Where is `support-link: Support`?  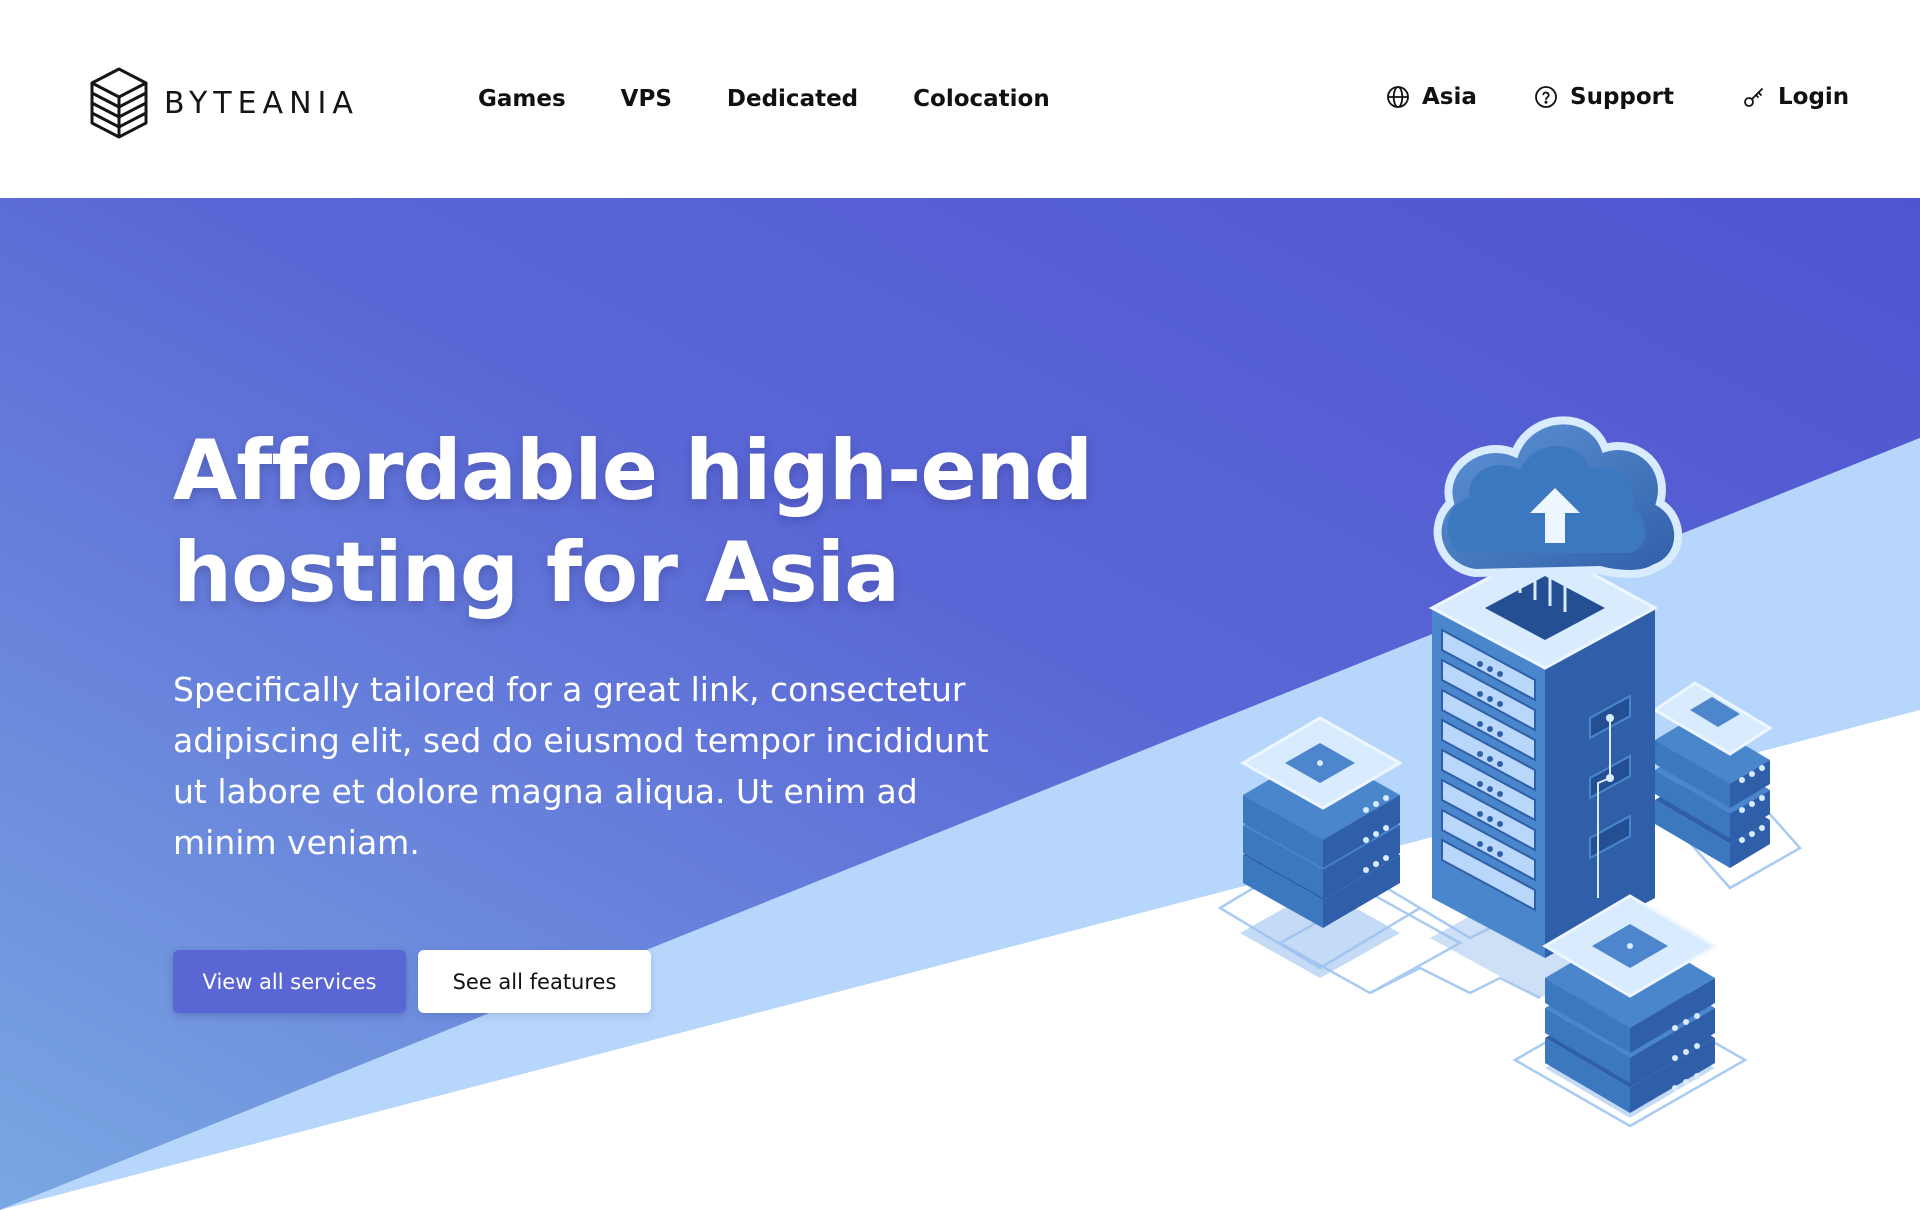
support-link: Support is located at coordinates (1604, 97).